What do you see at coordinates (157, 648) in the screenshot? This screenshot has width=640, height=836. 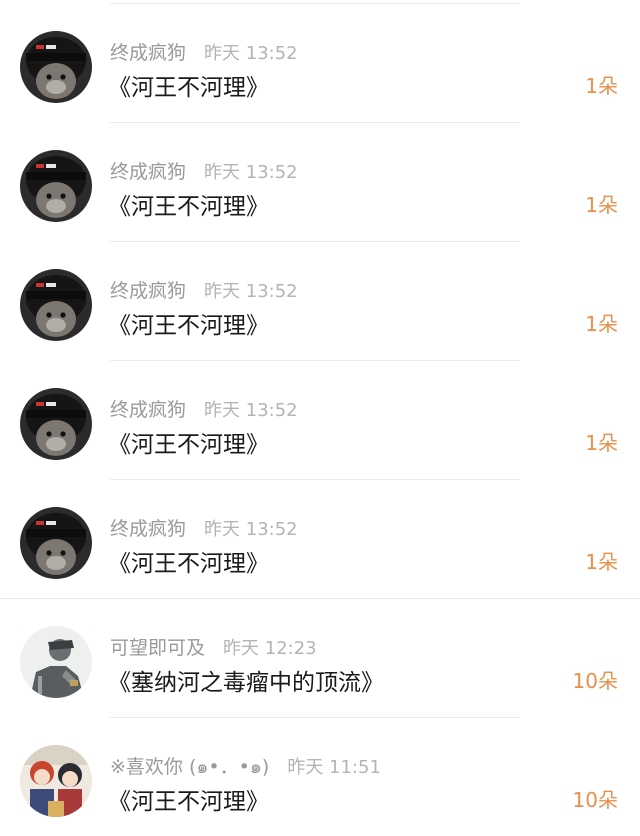 I see `sender-name: 可望即可及` at bounding box center [157, 648].